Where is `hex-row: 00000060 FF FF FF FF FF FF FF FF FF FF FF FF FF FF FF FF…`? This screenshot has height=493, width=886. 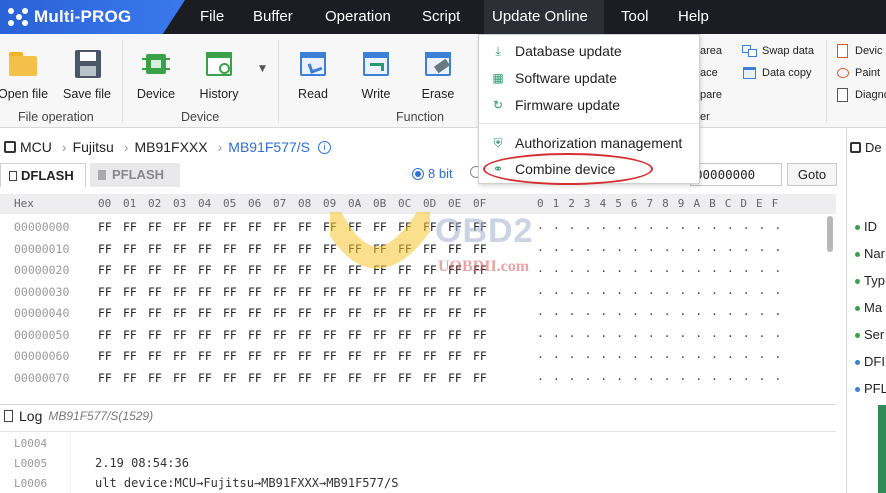
hex-row: 00000060 FF FF FF FF FF FF FF FF FF FF FF FF FF FF FF FF… is located at coordinates (415, 355).